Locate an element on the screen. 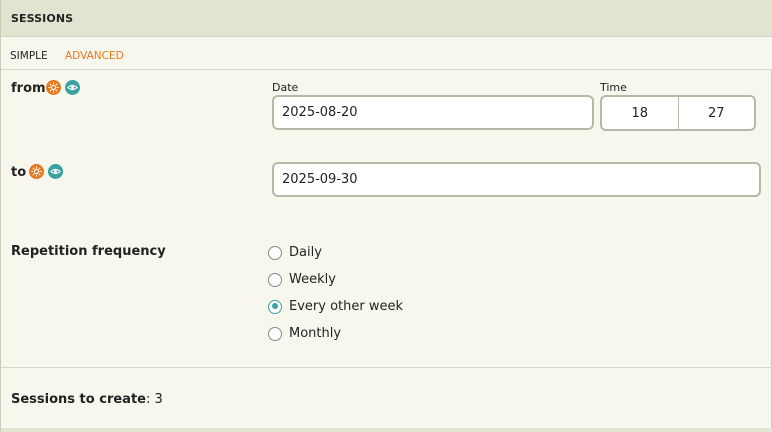 The image size is (772, 432). sessions-summary: Sessions to create: 3 is located at coordinates (87, 399).